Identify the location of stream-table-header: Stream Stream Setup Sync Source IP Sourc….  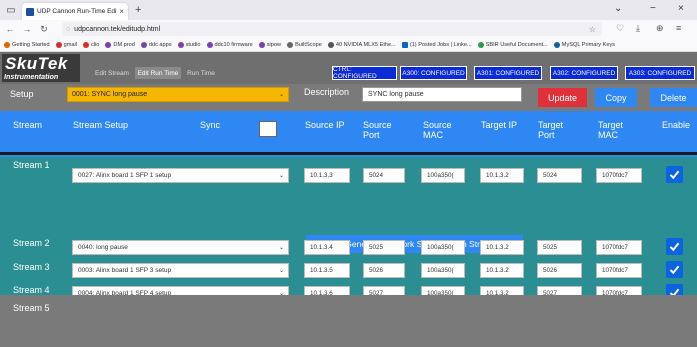
(348, 134).